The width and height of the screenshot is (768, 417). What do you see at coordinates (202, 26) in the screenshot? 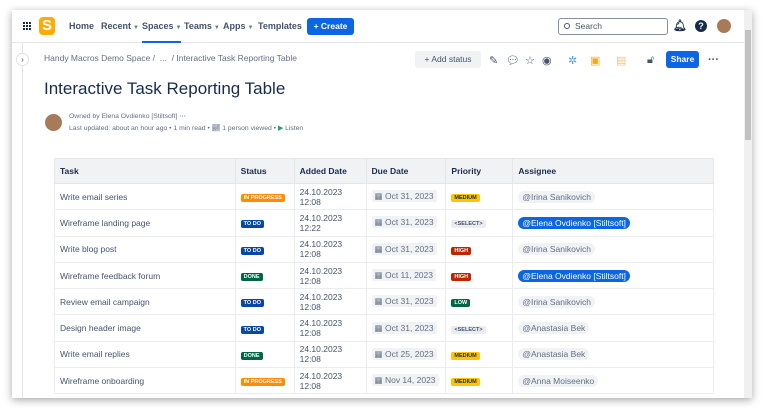
I see `nav-teams: Teams ▼` at bounding box center [202, 26].